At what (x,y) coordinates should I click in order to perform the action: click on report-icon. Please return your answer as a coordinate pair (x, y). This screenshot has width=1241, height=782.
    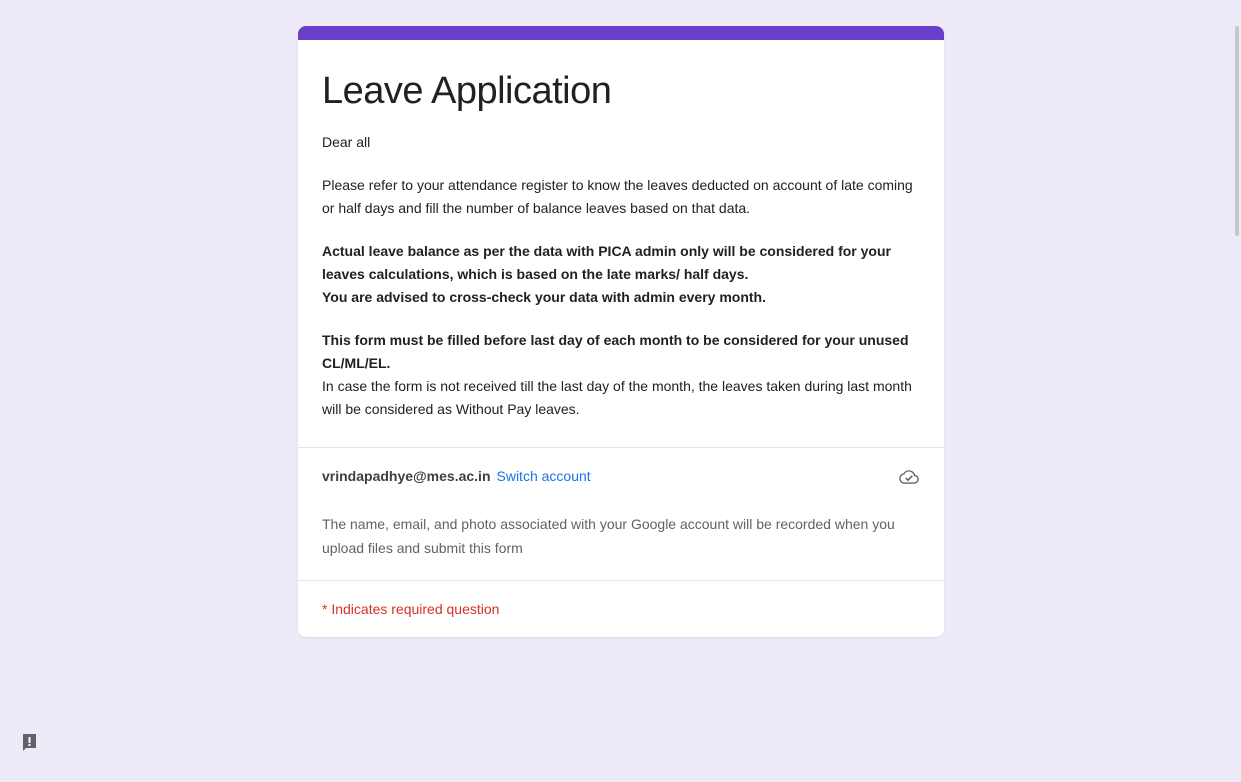
    Looking at the image, I should click on (30, 742).